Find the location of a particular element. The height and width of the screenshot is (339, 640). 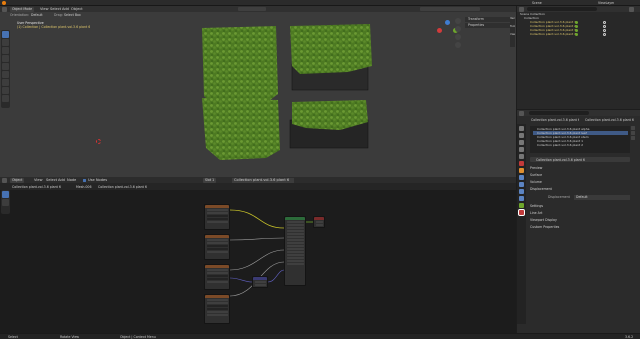

3d-cursor-icon is located at coordinates (98, 141).